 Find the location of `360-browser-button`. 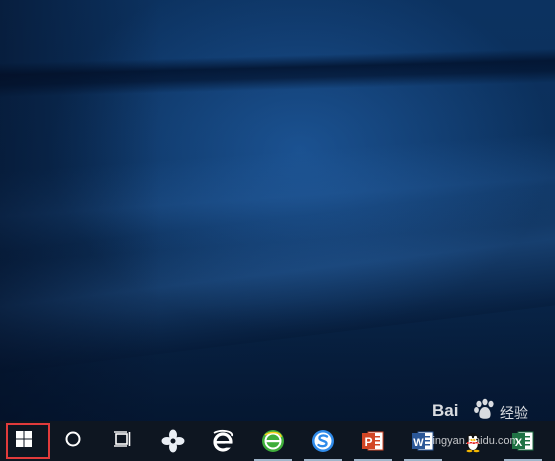

360-browser-button is located at coordinates (273, 441).